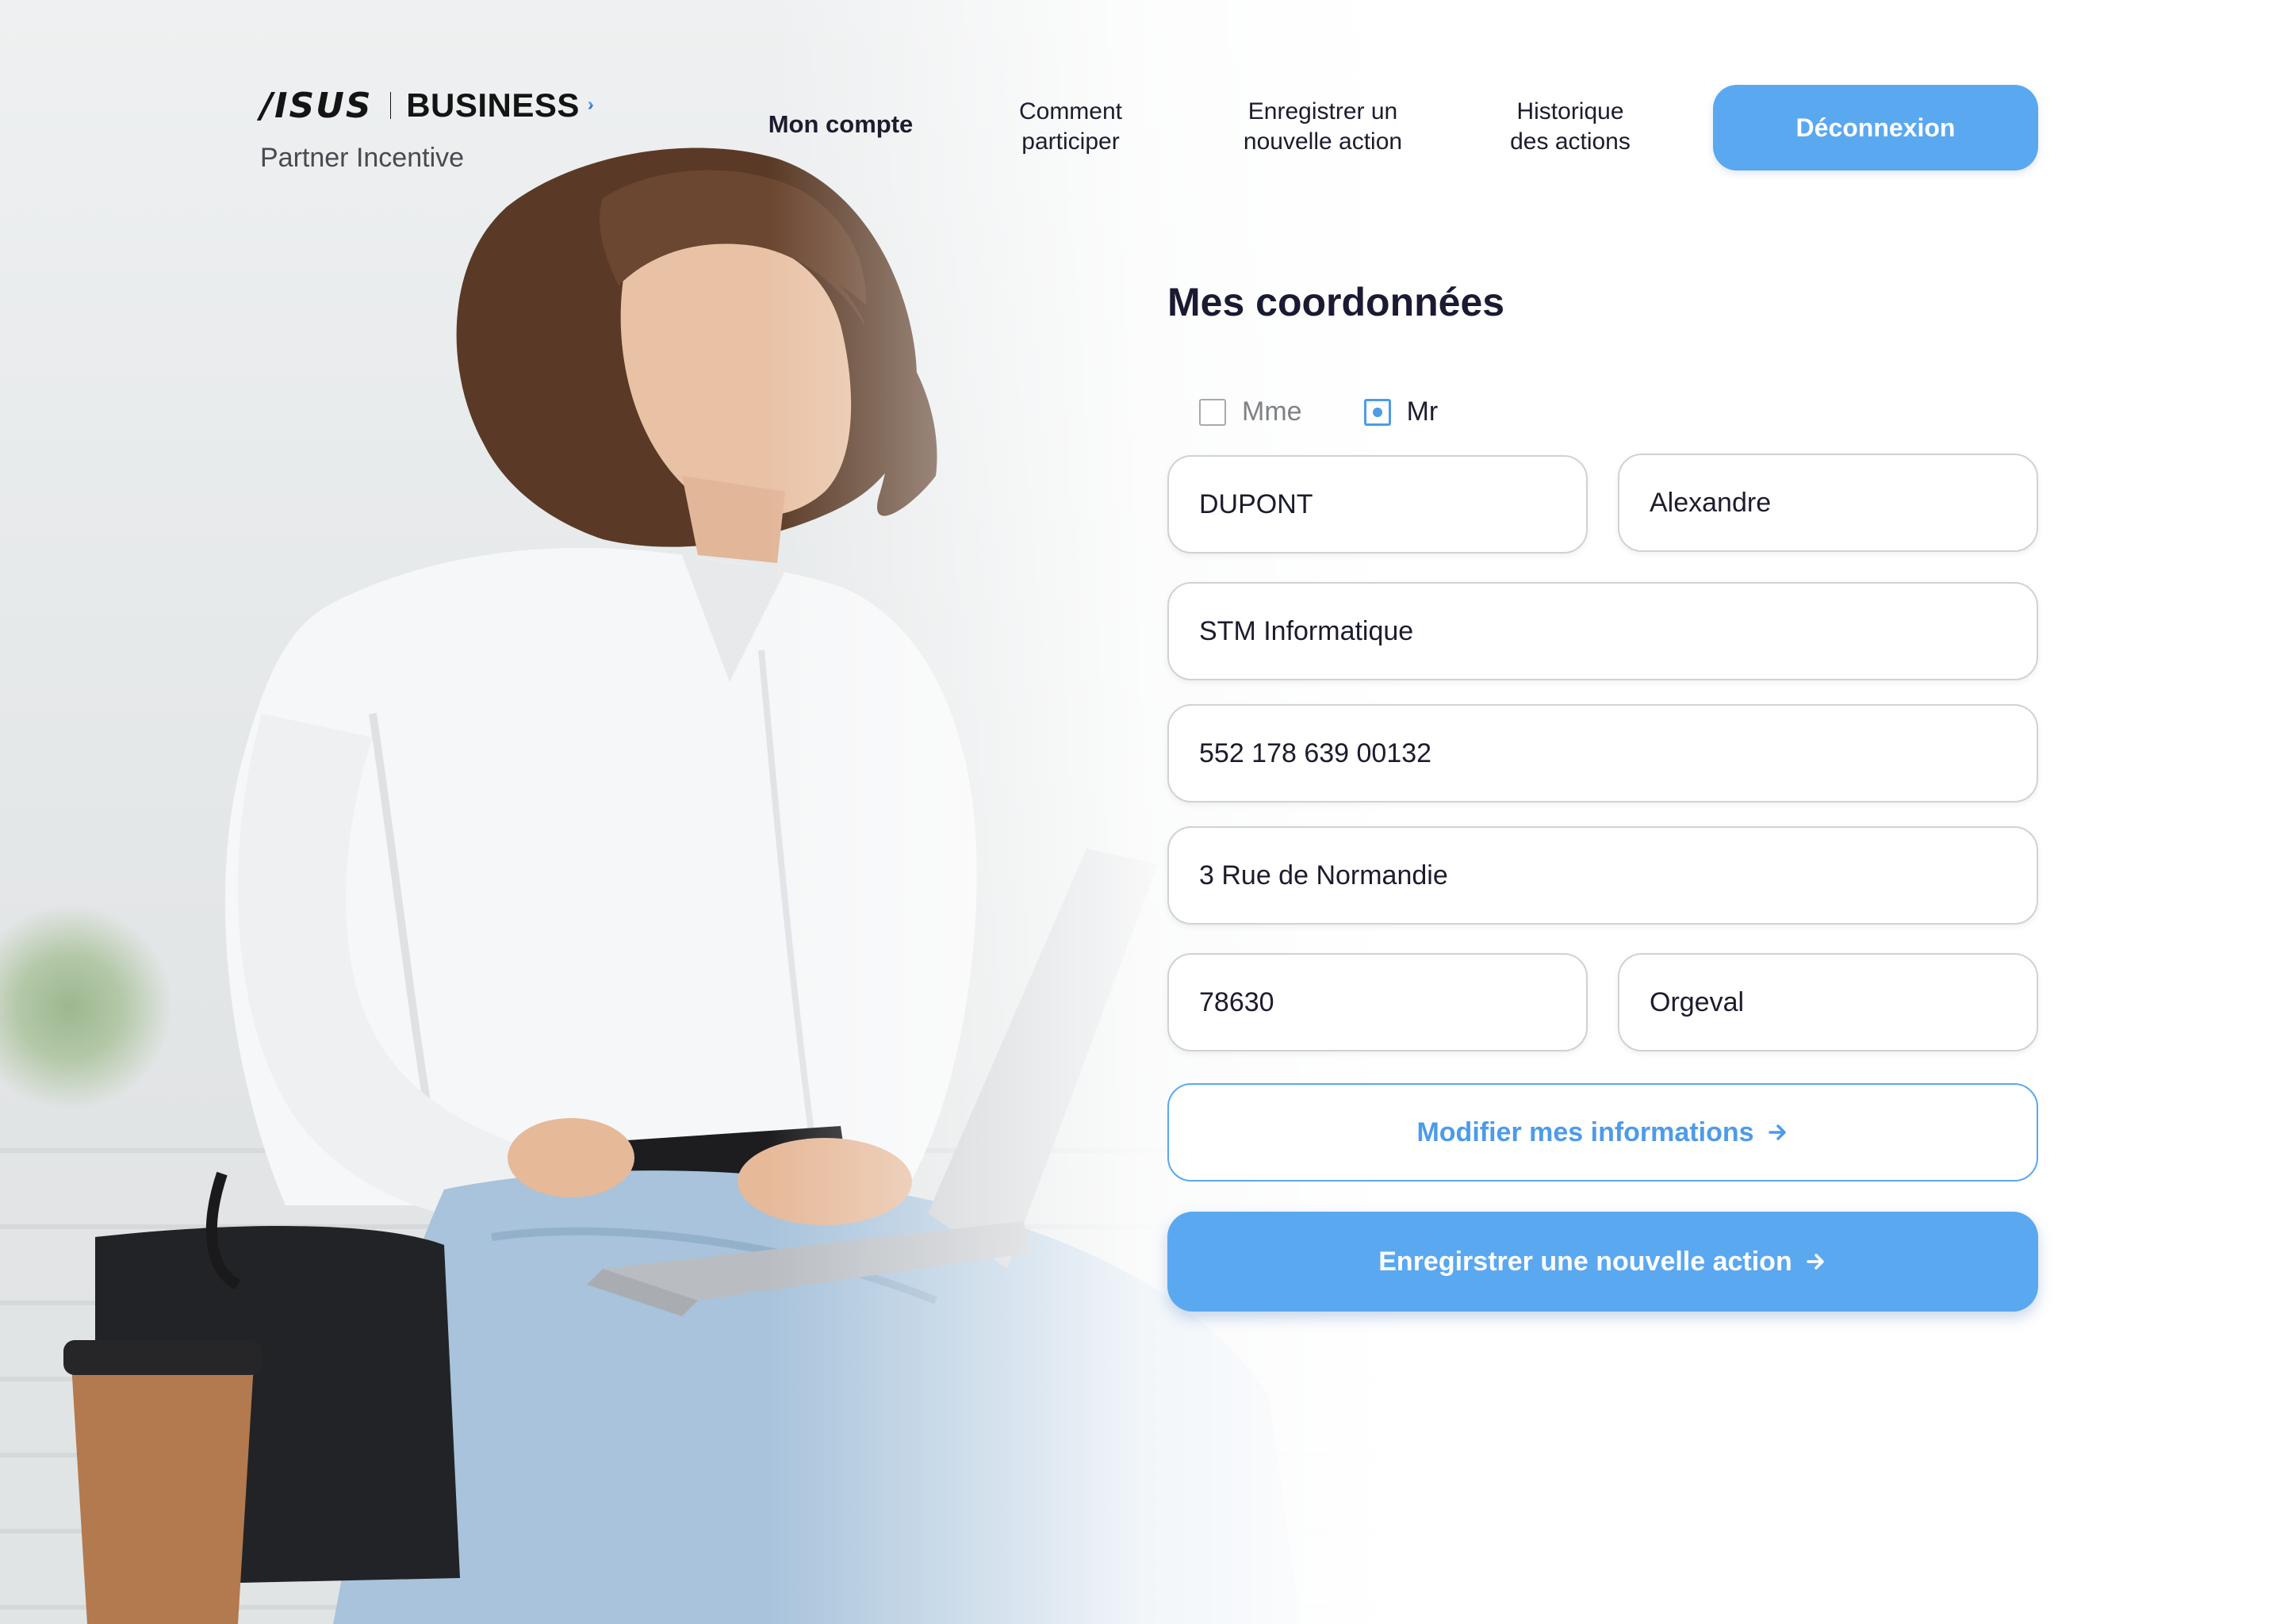  Describe the element at coordinates (1070, 111) in the screenshot. I see `nav-item-label: Comment` at that location.